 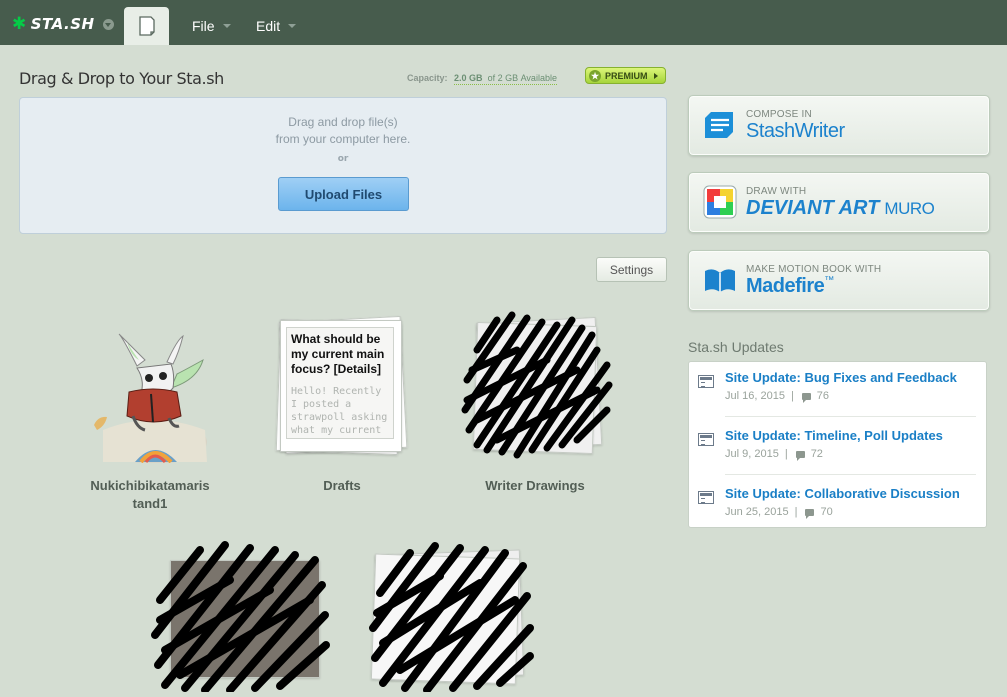 What do you see at coordinates (19, 24) in the screenshot?
I see `stash-logo-icon: ✱` at bounding box center [19, 24].